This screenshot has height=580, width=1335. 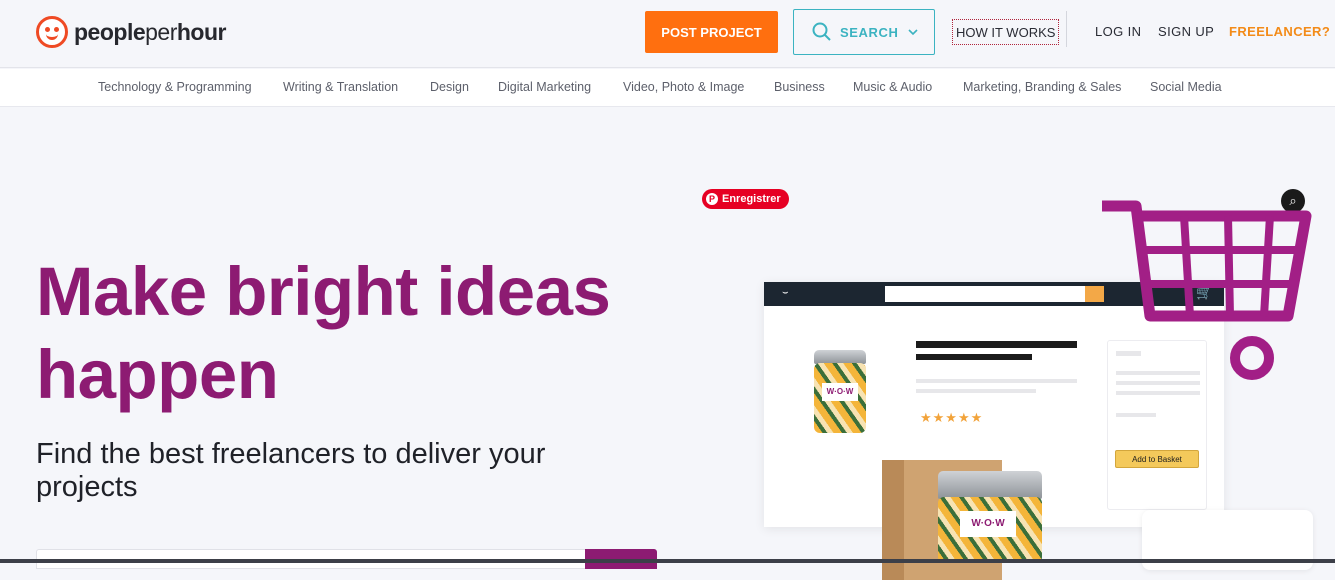 What do you see at coordinates (985, 294) in the screenshot?
I see `mock-search-field` at bounding box center [985, 294].